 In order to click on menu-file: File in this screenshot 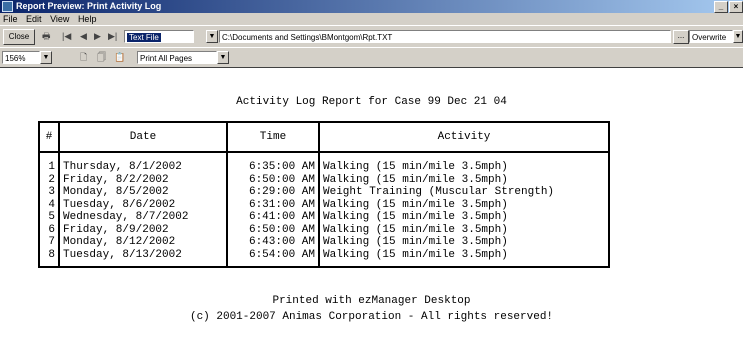, I will do `click(10, 19)`.